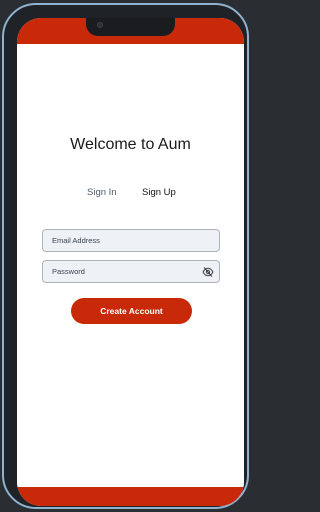 The width and height of the screenshot is (320, 512). What do you see at coordinates (100, 25) in the screenshot?
I see `camera-icon` at bounding box center [100, 25].